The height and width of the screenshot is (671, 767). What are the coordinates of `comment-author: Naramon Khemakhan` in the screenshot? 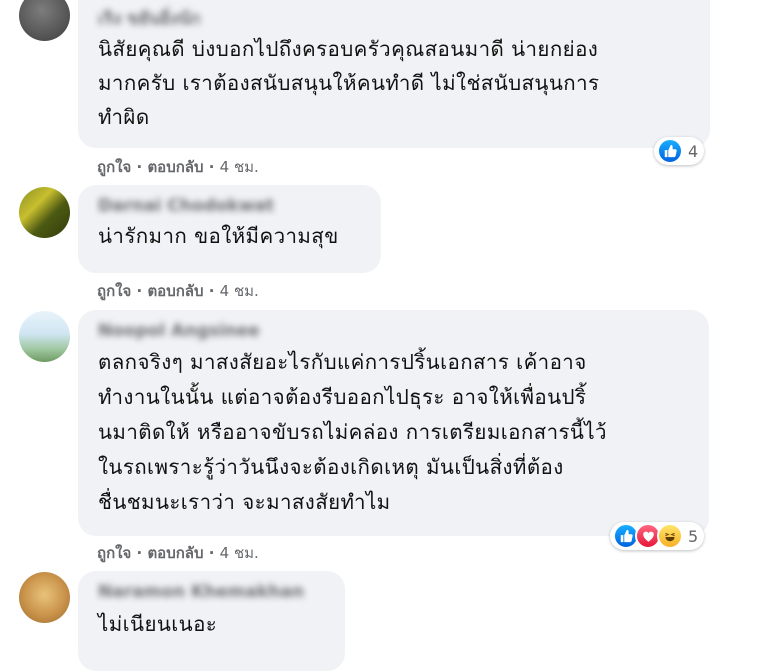 It's located at (210, 592).